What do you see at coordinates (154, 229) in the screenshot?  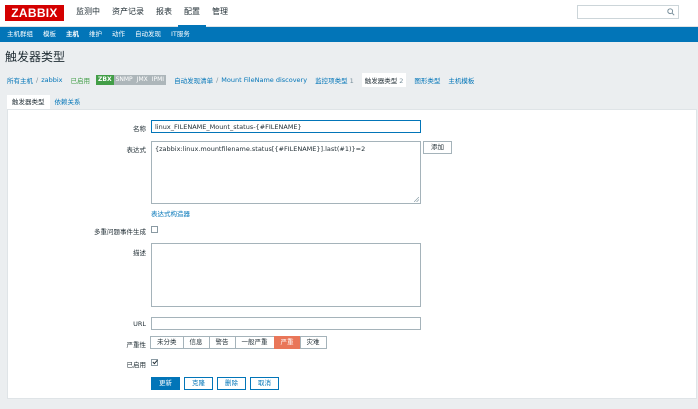 I see `multiple-events-checkbox` at bounding box center [154, 229].